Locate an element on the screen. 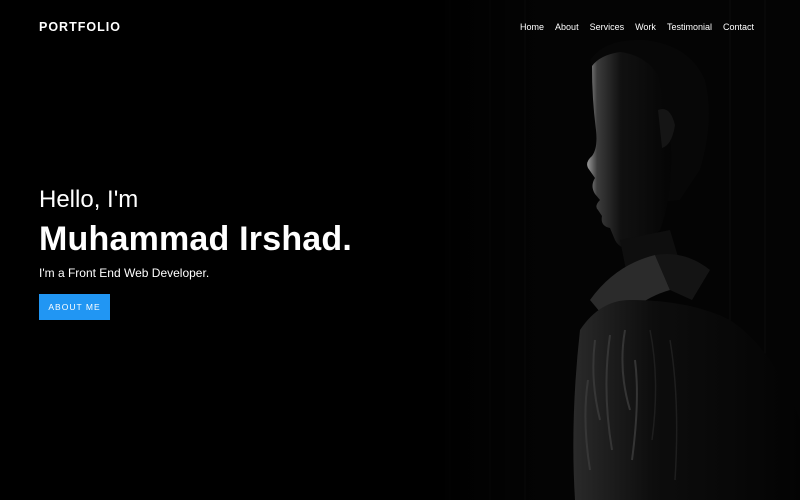 This screenshot has width=800, height=500. nav-link-services: Services is located at coordinates (607, 27).